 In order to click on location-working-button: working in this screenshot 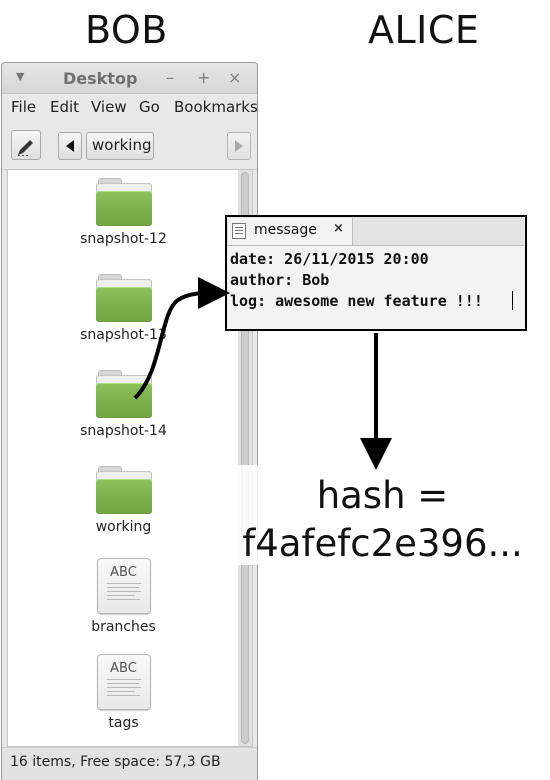, I will do `click(120, 146)`.